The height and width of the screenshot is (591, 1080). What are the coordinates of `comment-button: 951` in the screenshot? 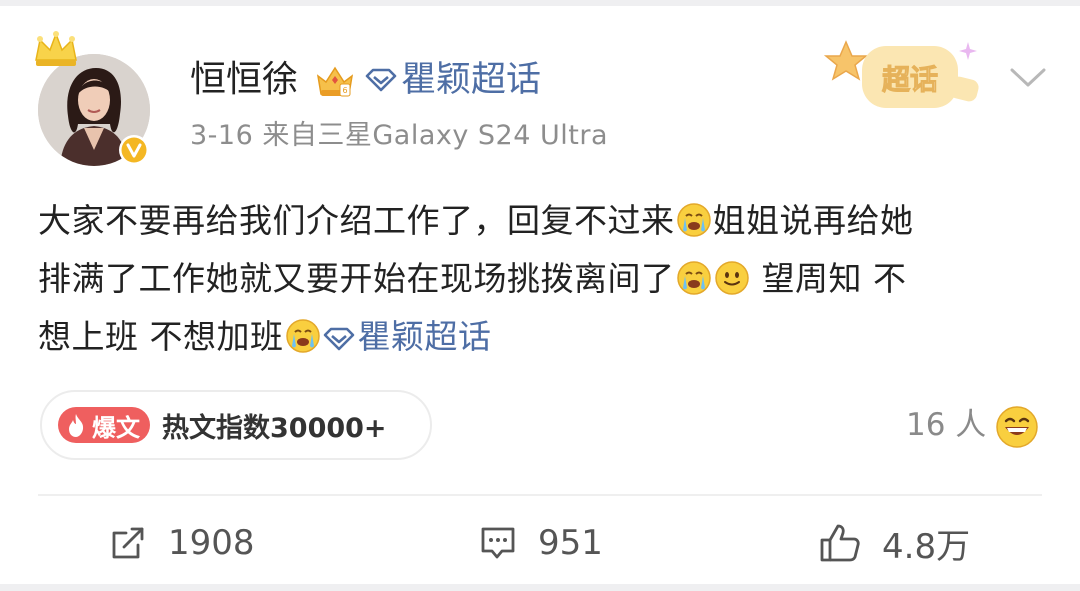 It's located at (540, 543).